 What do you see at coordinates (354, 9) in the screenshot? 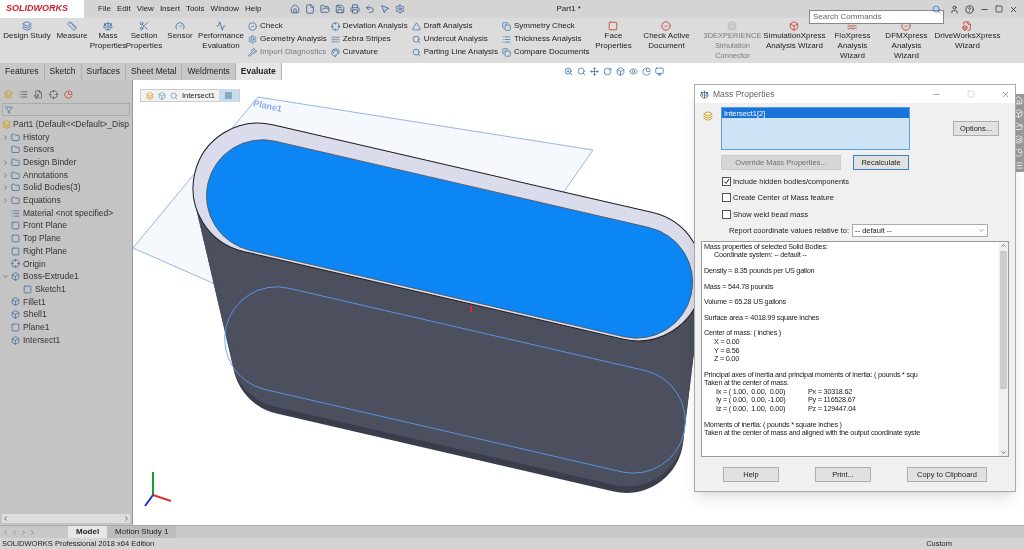
I see `print-icon` at bounding box center [354, 9].